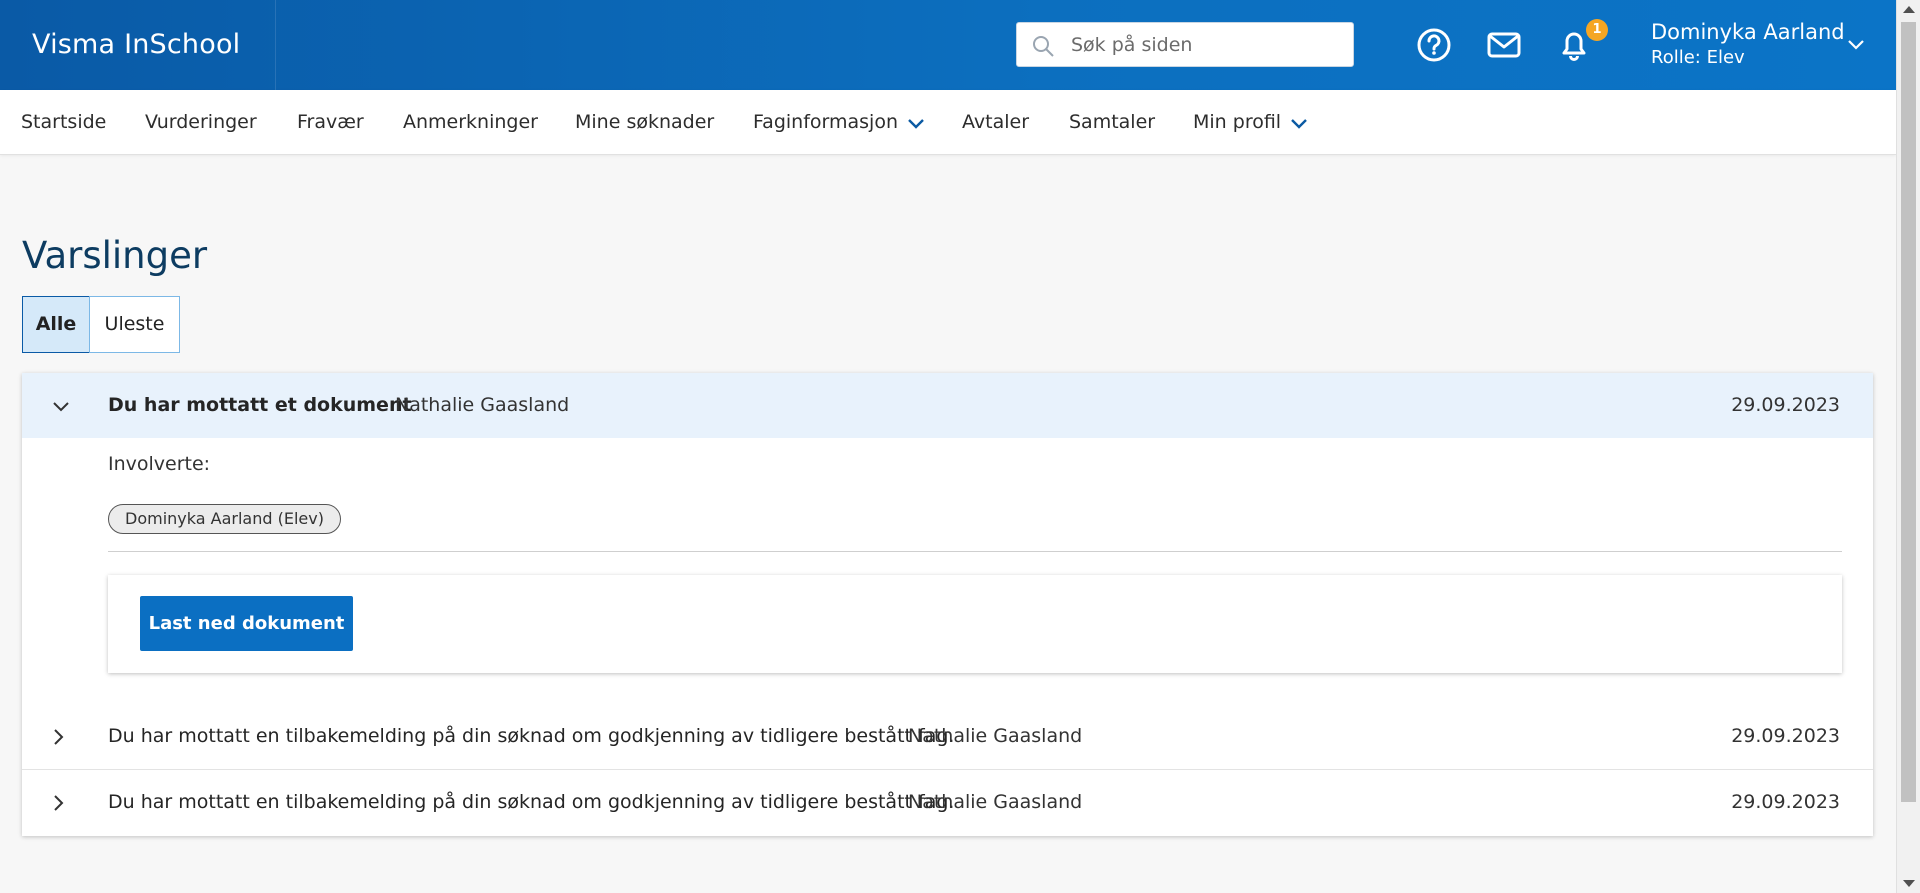 The width and height of the screenshot is (1920, 893). Describe the element at coordinates (134, 324) in the screenshot. I see `filter-unread-button: Uleste` at that location.